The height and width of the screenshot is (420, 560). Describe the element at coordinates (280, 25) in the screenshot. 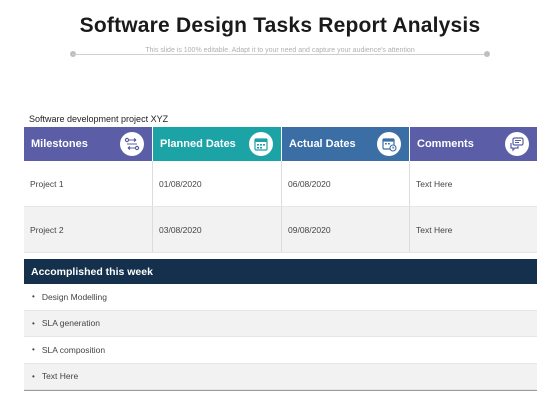

I see `slide-title: Software Design Tasks Report Analysis` at that location.